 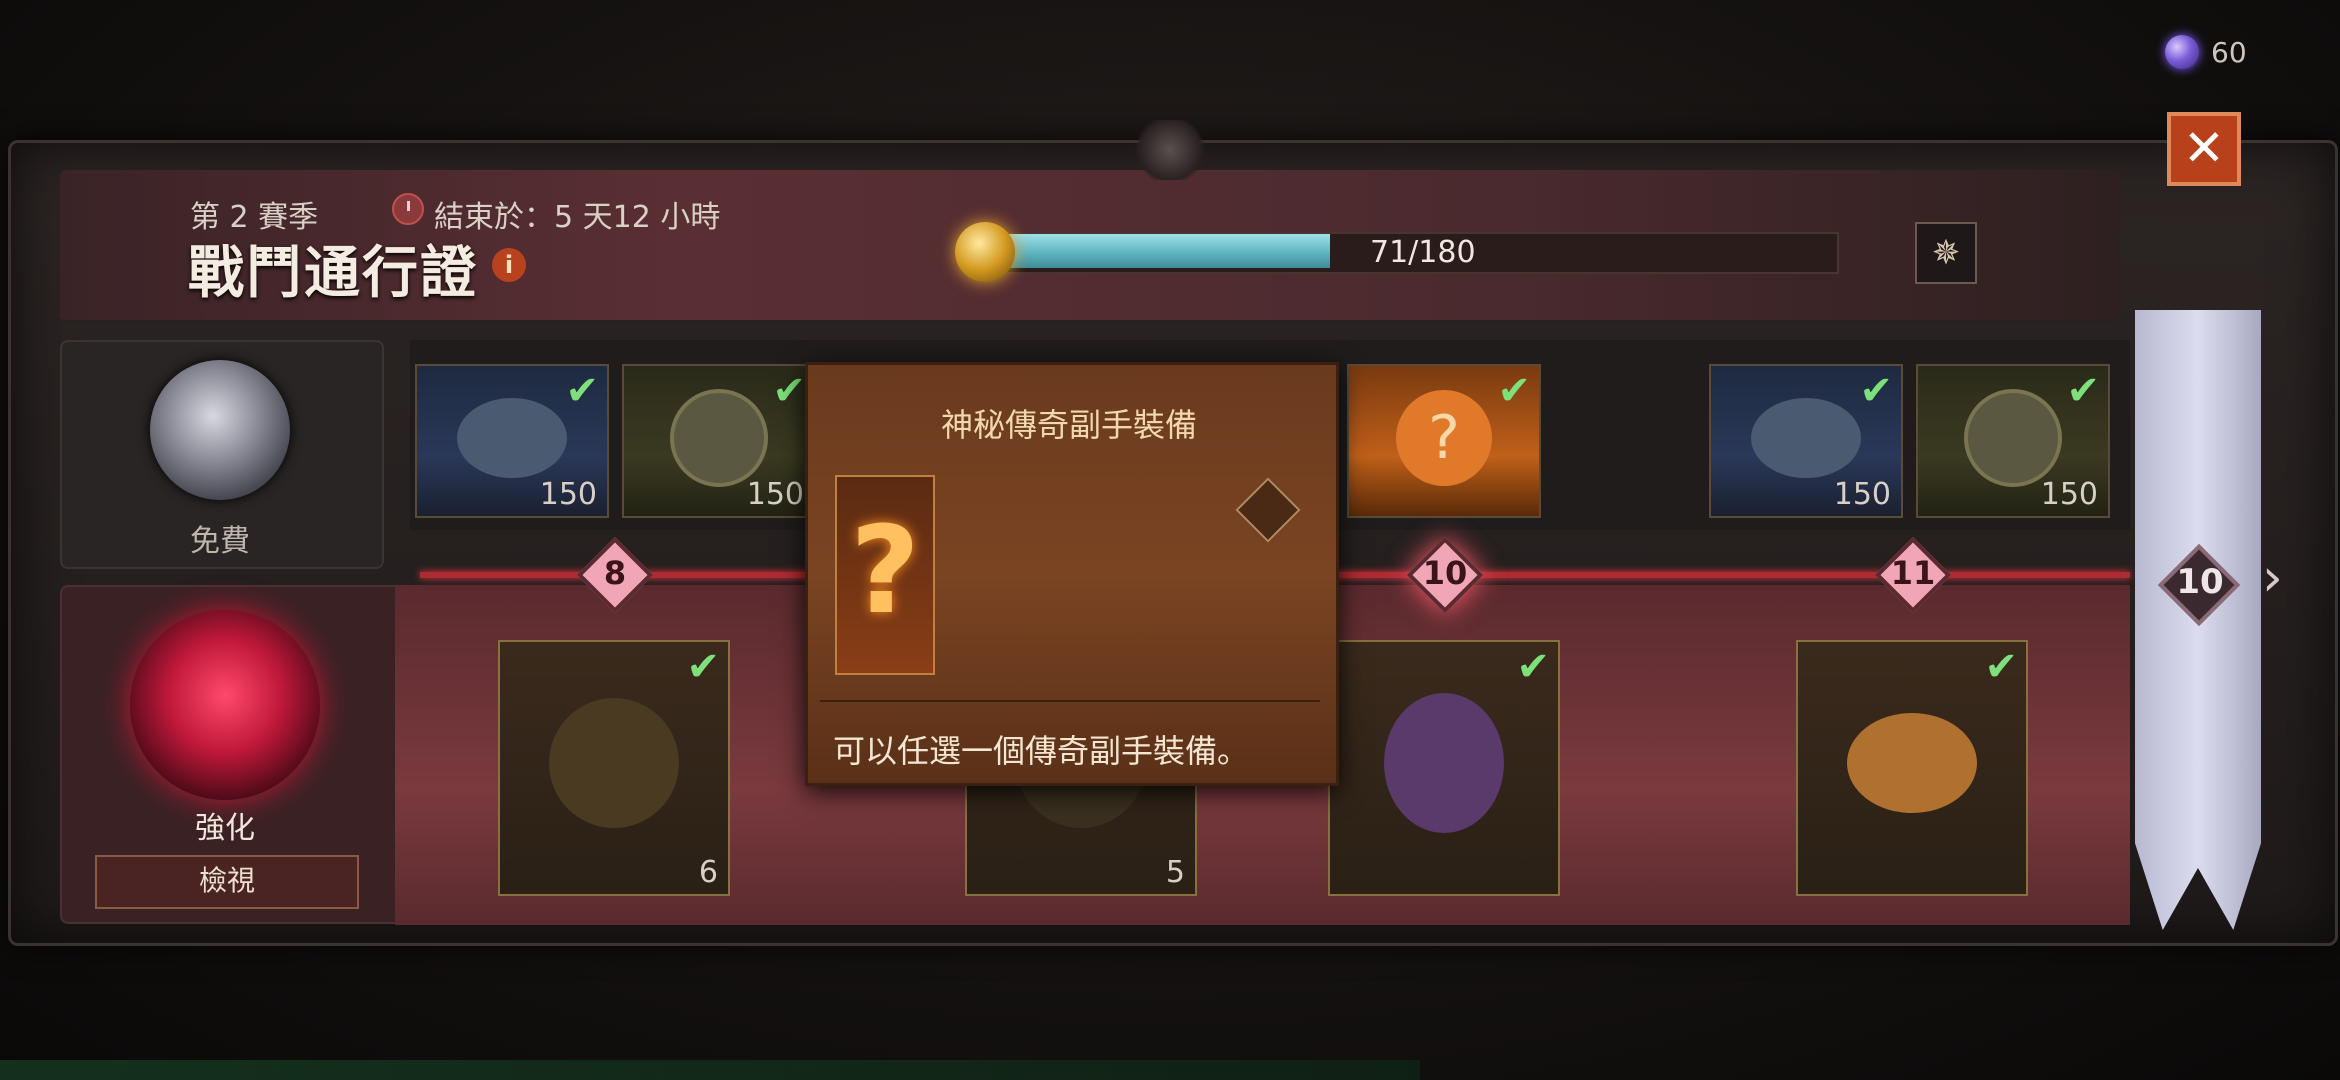 I want to click on demon-mask-icon, so click(x=1444, y=762).